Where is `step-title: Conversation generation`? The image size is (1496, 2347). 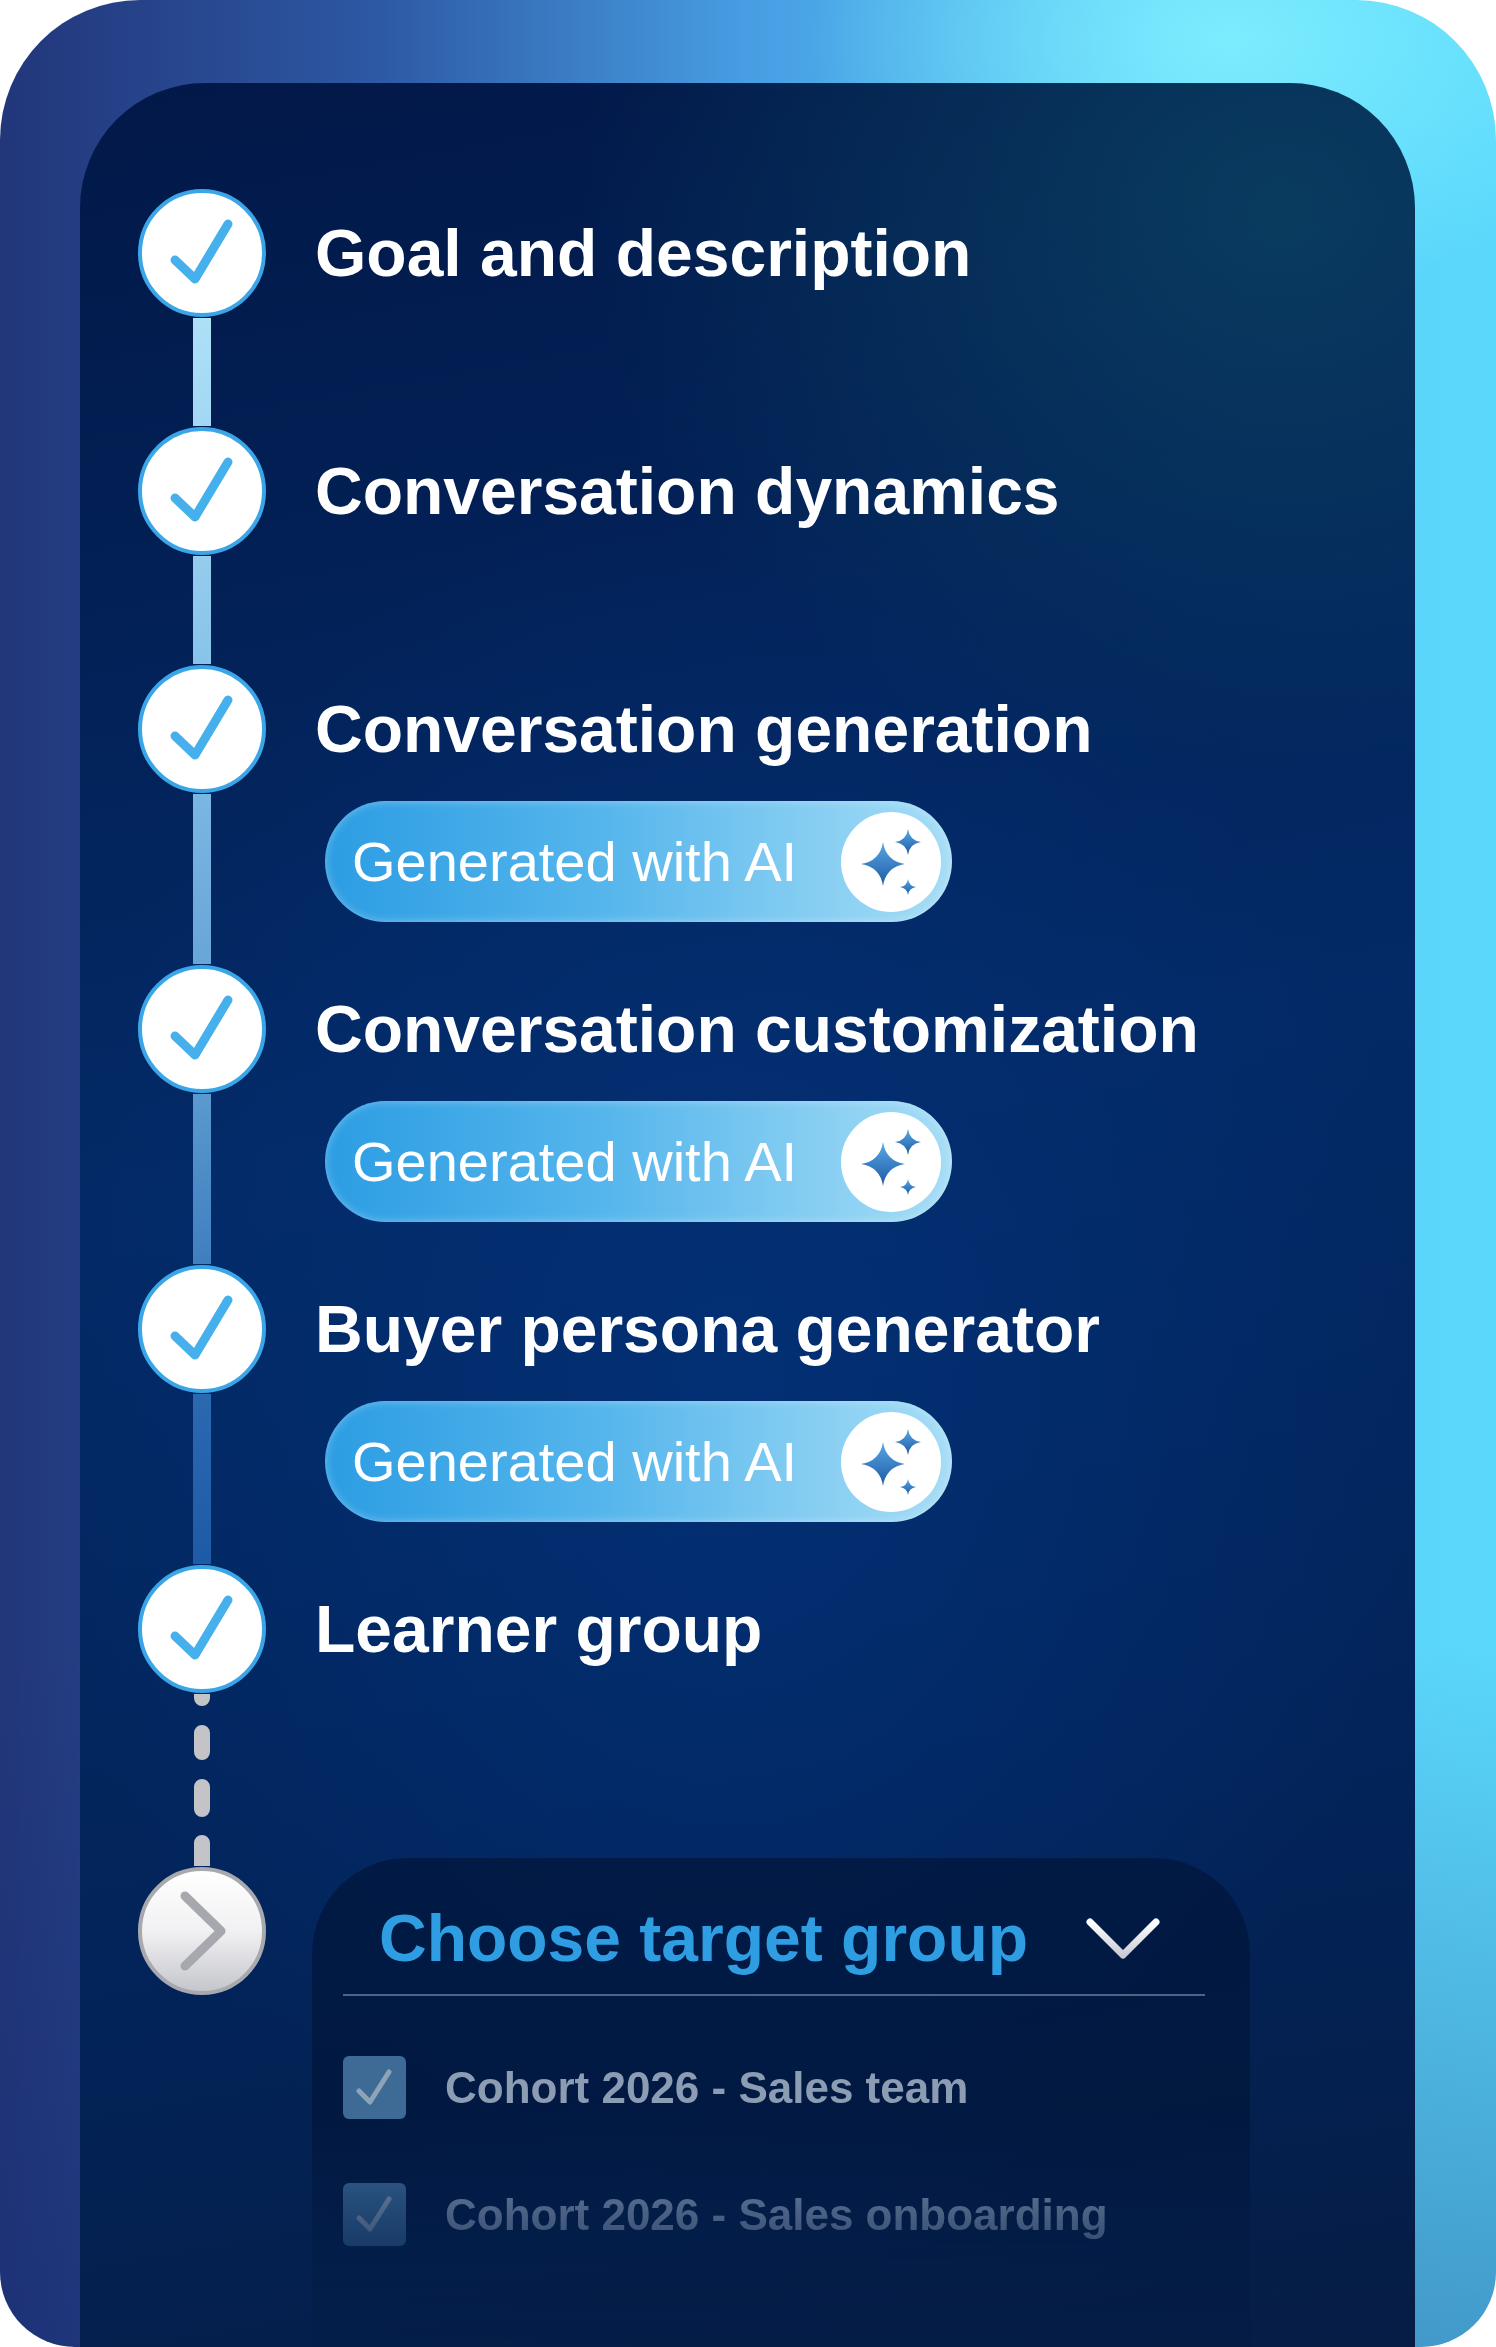
step-title: Conversation generation is located at coordinates (704, 729).